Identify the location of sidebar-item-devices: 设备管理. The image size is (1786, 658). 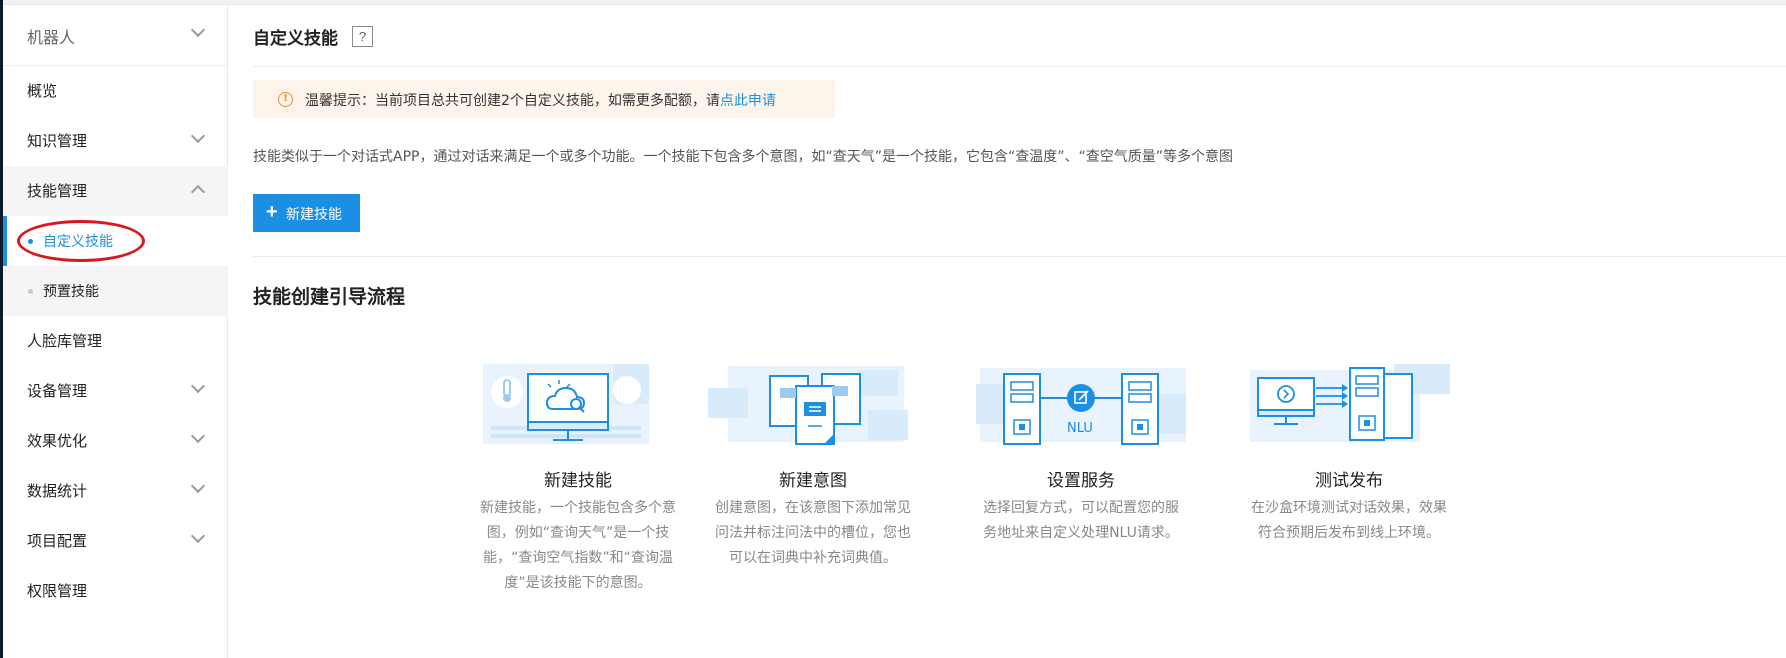
(115, 391).